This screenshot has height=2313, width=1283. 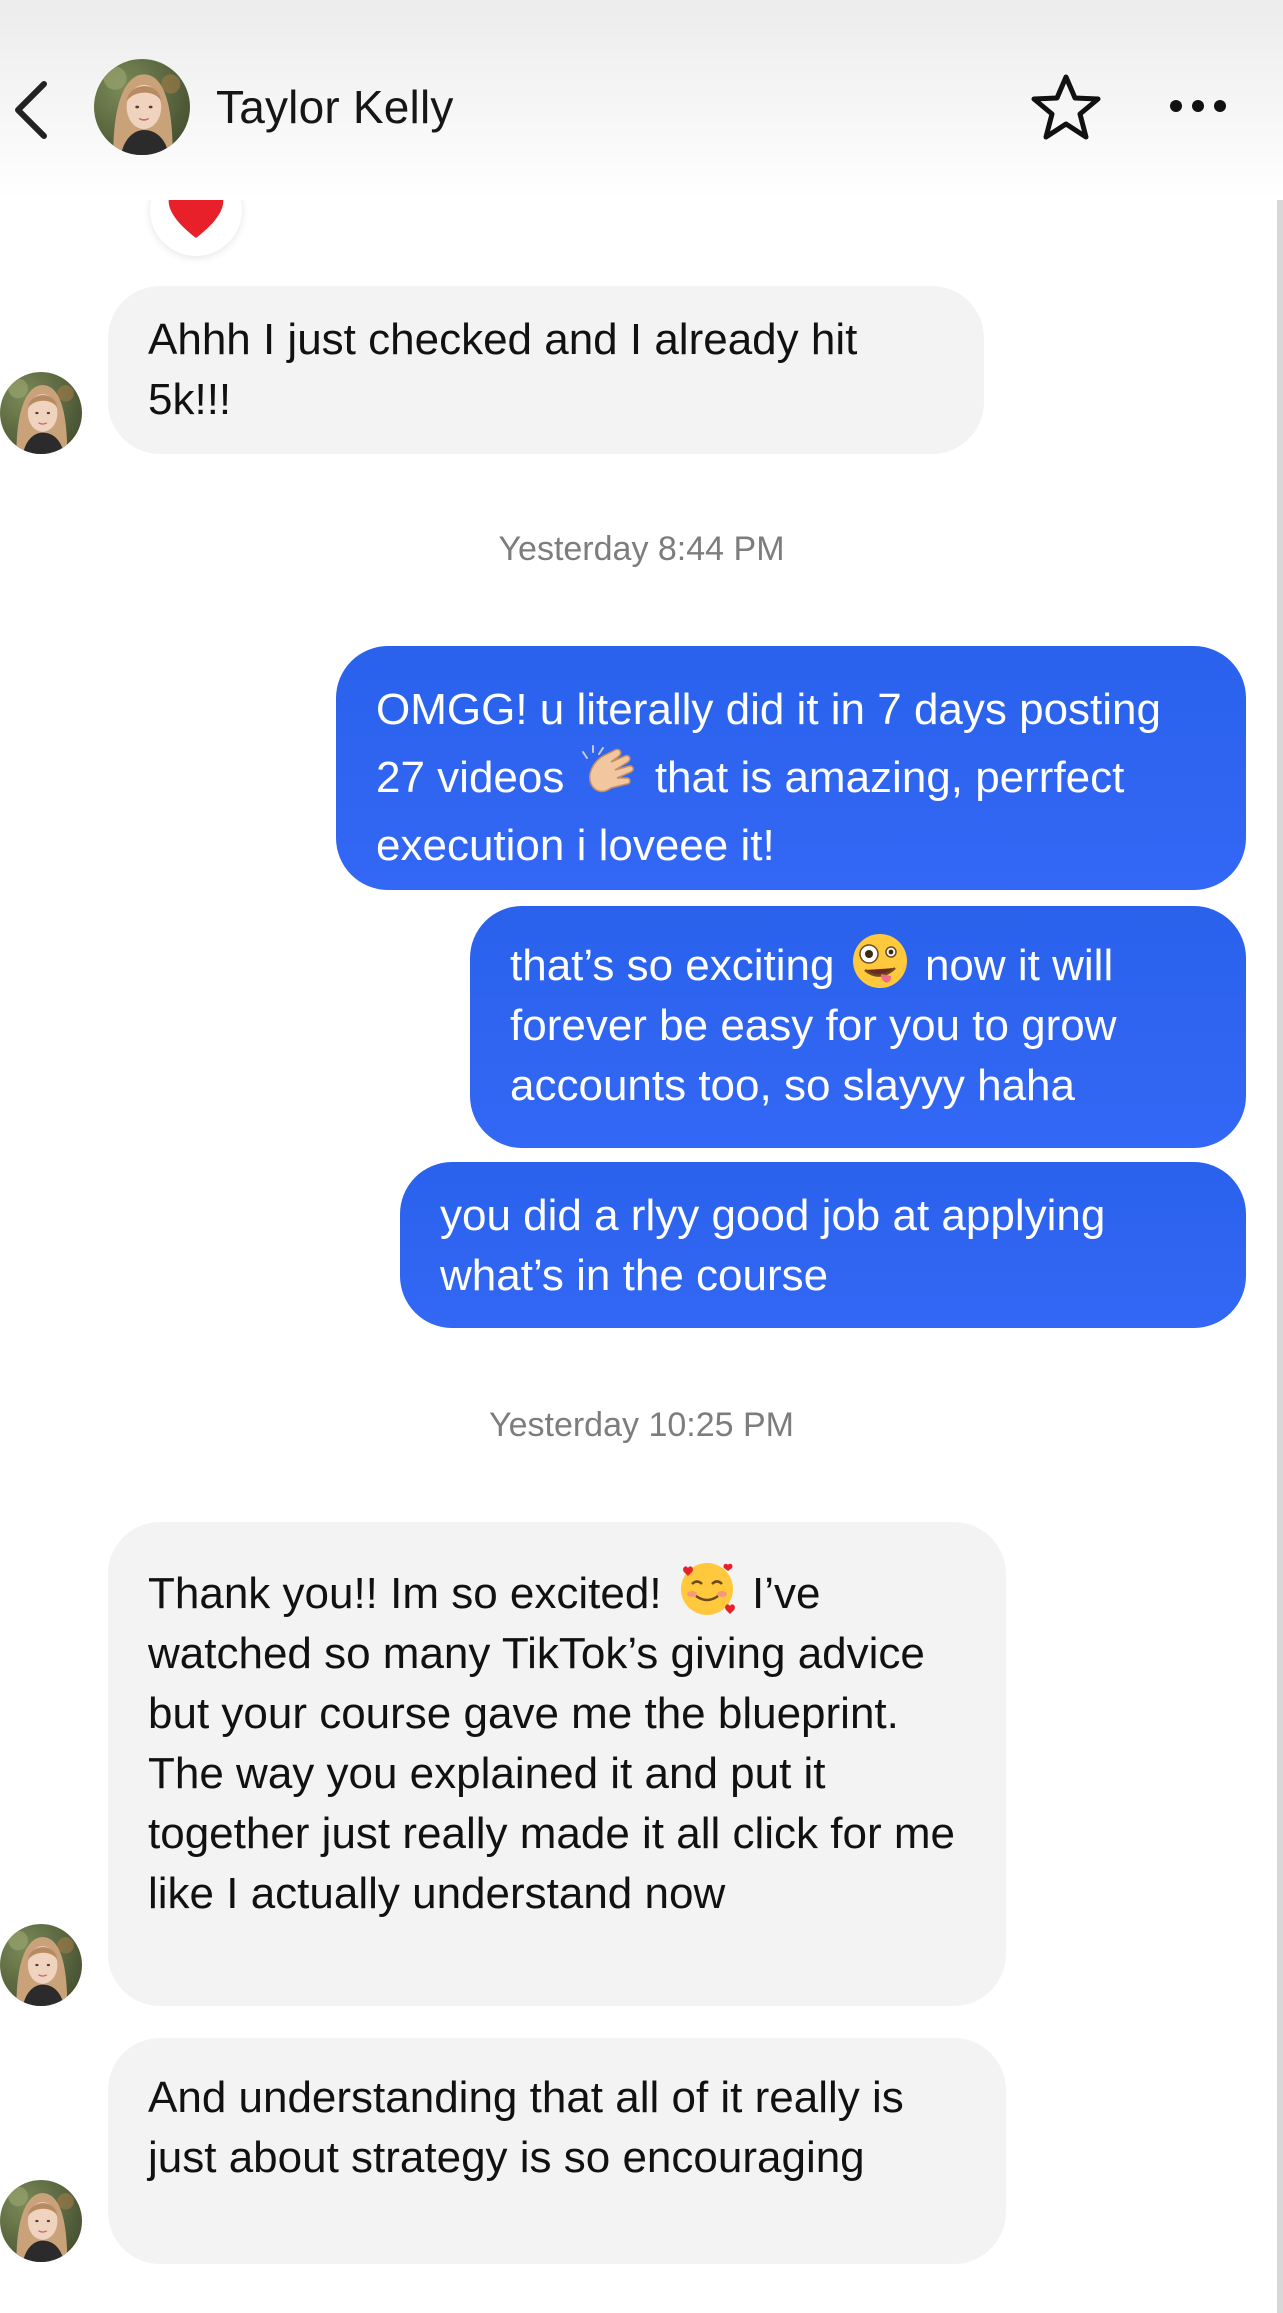 I want to click on message-text: that’s so exciting, so click(x=672, y=965).